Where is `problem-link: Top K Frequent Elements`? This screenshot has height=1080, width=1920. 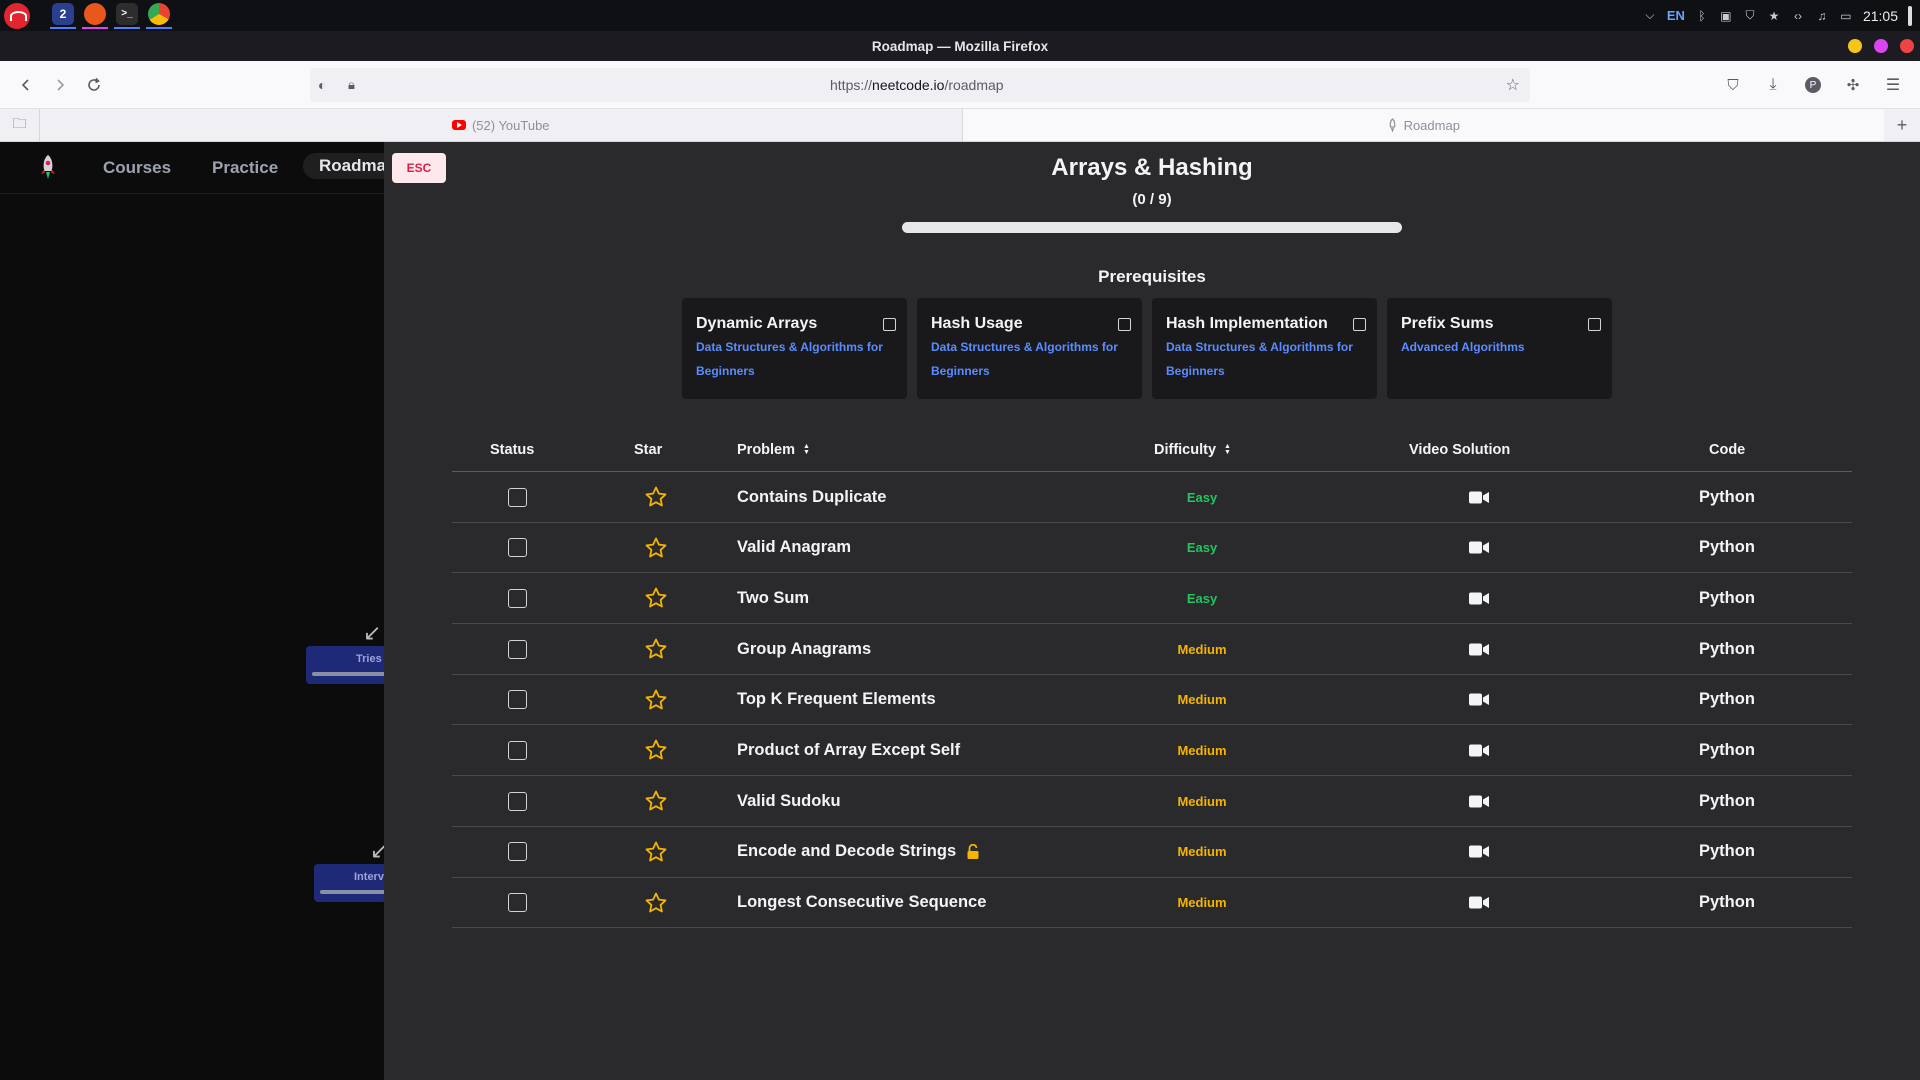
problem-link: Top K Frequent Elements is located at coordinates (836, 699).